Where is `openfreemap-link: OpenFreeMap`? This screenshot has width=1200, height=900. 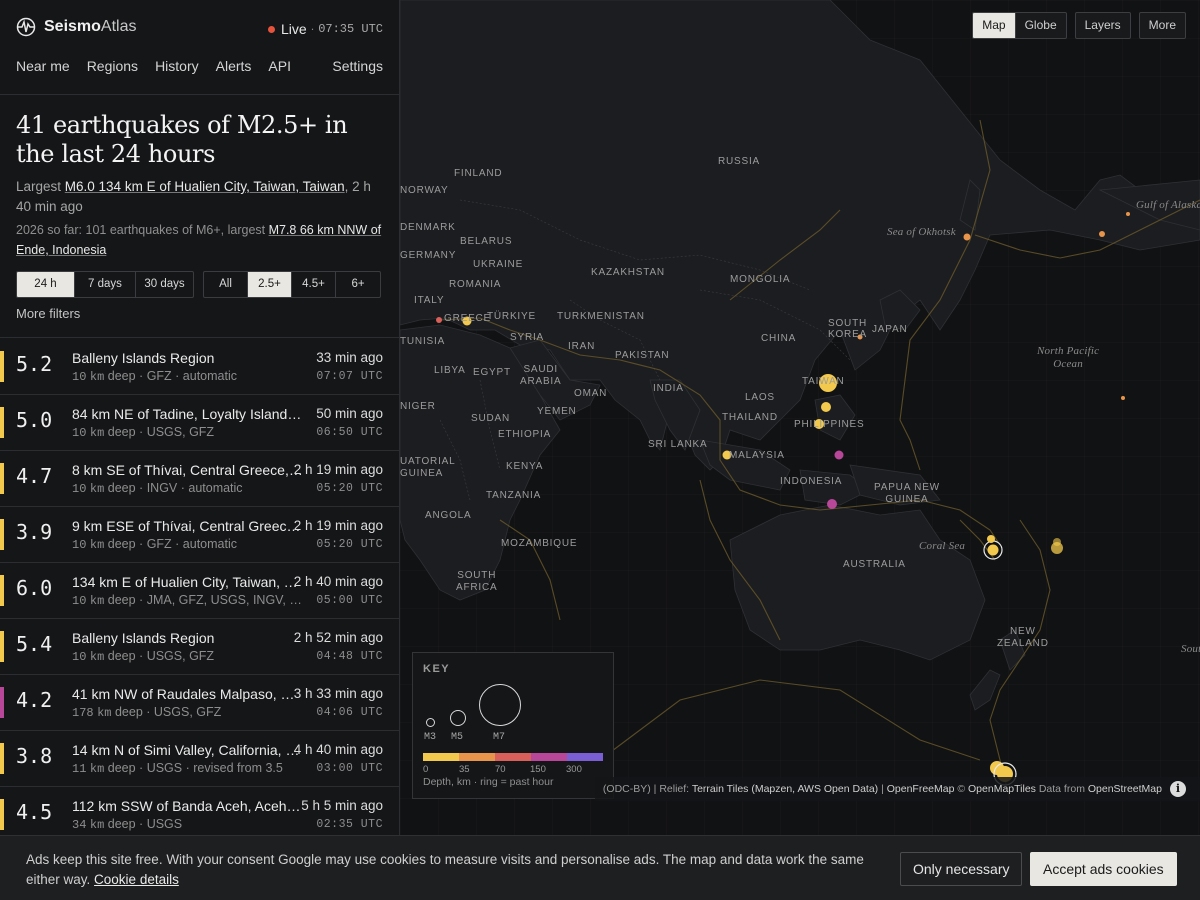
openfreemap-link: OpenFreeMap is located at coordinates (921, 789).